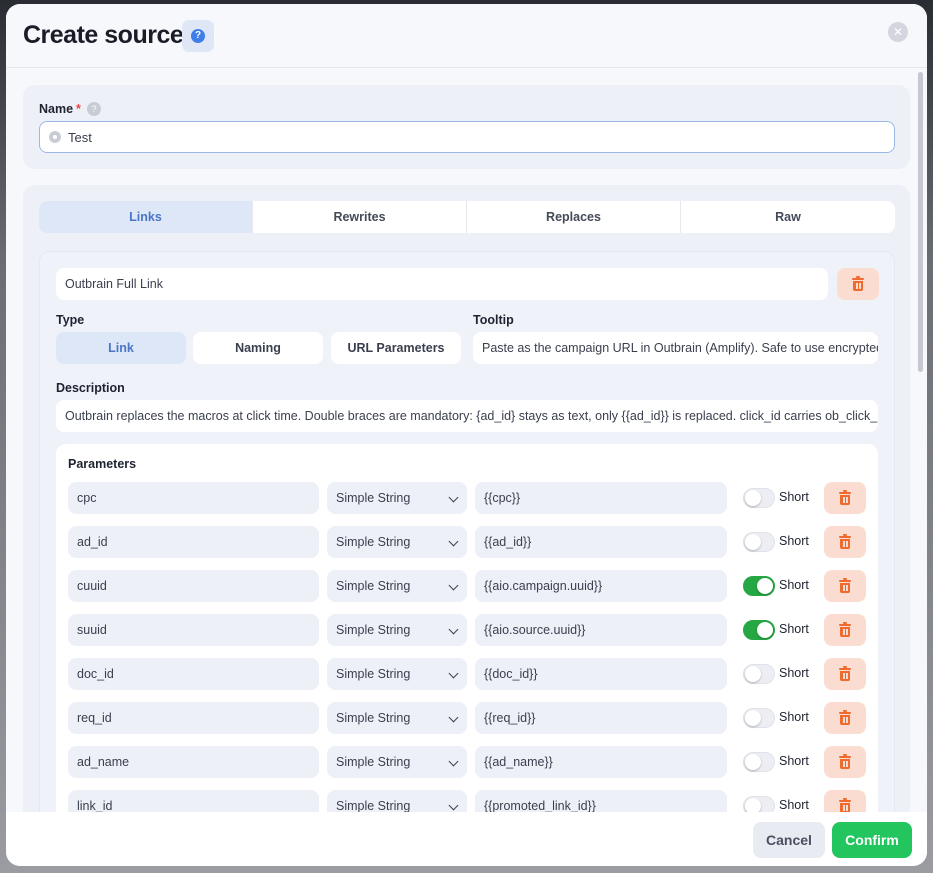 The image size is (933, 873). What do you see at coordinates (193, 762) in the screenshot?
I see `parameter-name-input: ad_name` at bounding box center [193, 762].